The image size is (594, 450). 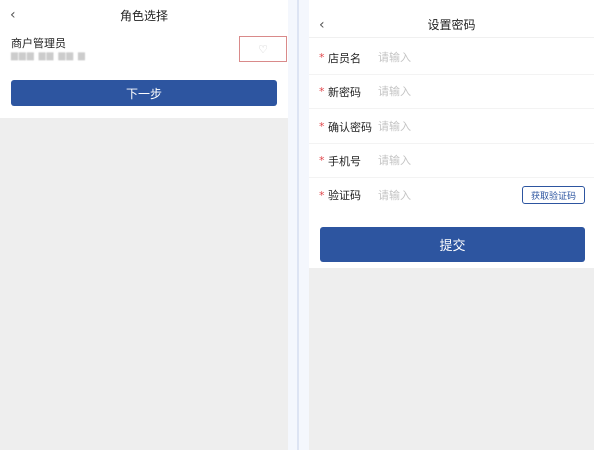 I want to click on field-row-confirm-password: * 确认密码, so click(x=451, y=127).